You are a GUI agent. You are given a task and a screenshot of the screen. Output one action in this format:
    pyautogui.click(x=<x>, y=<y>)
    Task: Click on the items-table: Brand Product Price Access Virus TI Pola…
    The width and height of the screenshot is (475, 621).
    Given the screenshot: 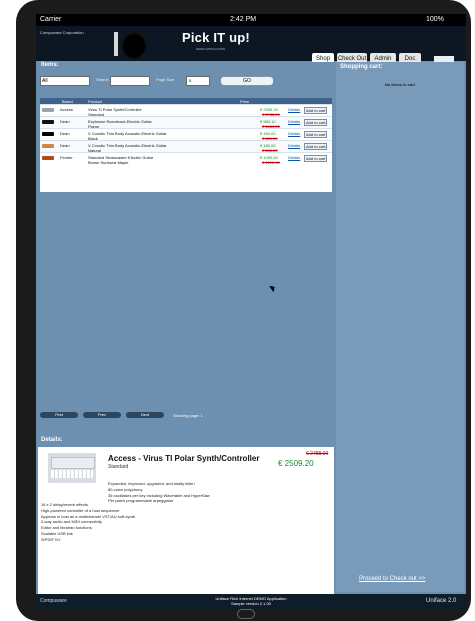 What is the action you would take?
    pyautogui.click(x=186, y=145)
    